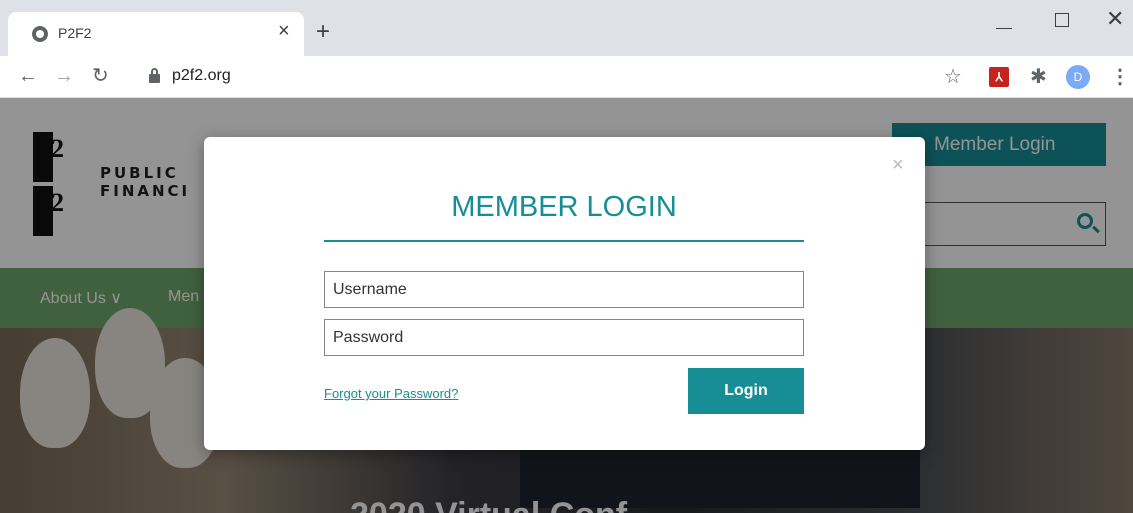 The image size is (1133, 513). What do you see at coordinates (201, 76) in the screenshot?
I see `address-bar: p2f2.org` at bounding box center [201, 76].